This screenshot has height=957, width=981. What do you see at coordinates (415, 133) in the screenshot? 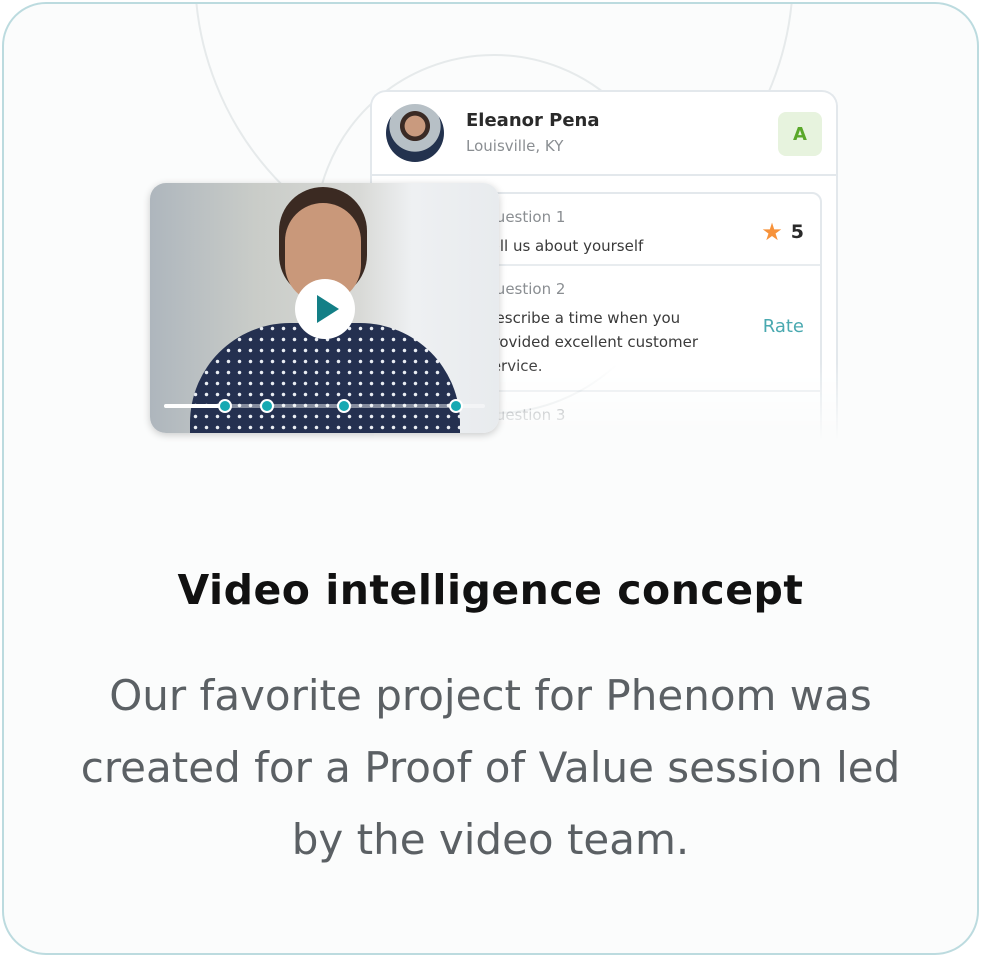
I see `avatar` at bounding box center [415, 133].